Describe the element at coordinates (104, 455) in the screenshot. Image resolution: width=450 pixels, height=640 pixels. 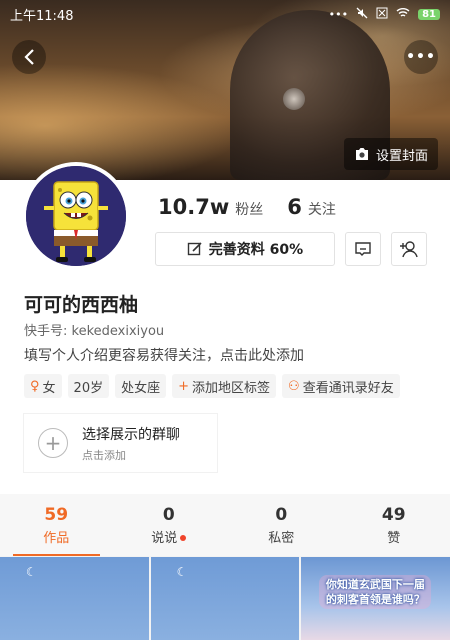
I see `group-subtitle: 点击添加` at that location.